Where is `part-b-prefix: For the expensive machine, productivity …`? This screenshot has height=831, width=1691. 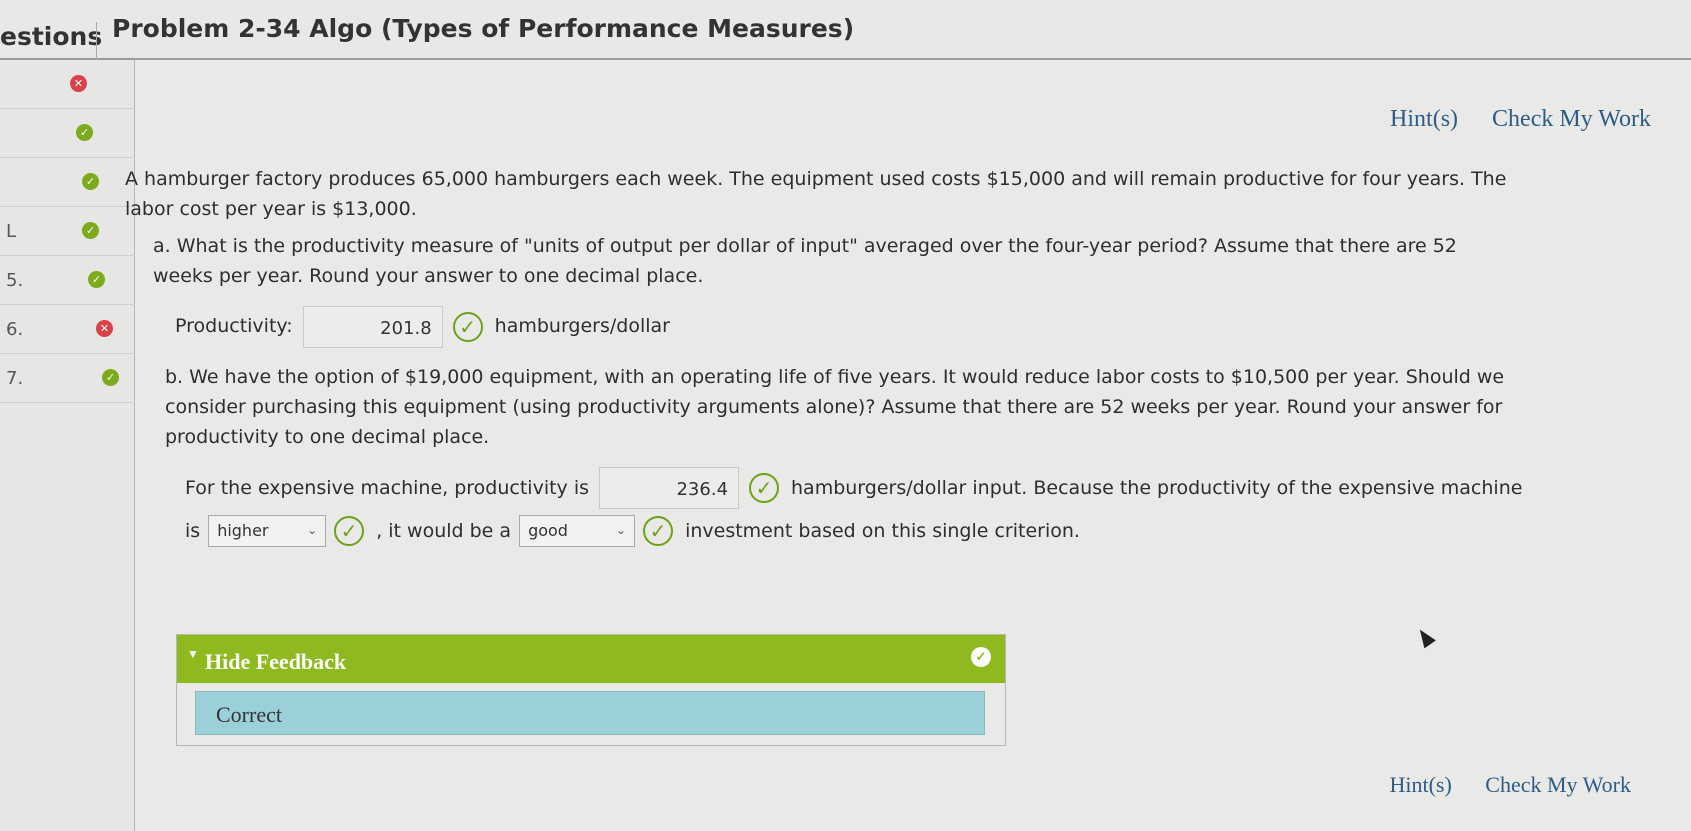 part-b-prefix: For the expensive machine, productivity … is located at coordinates (387, 487).